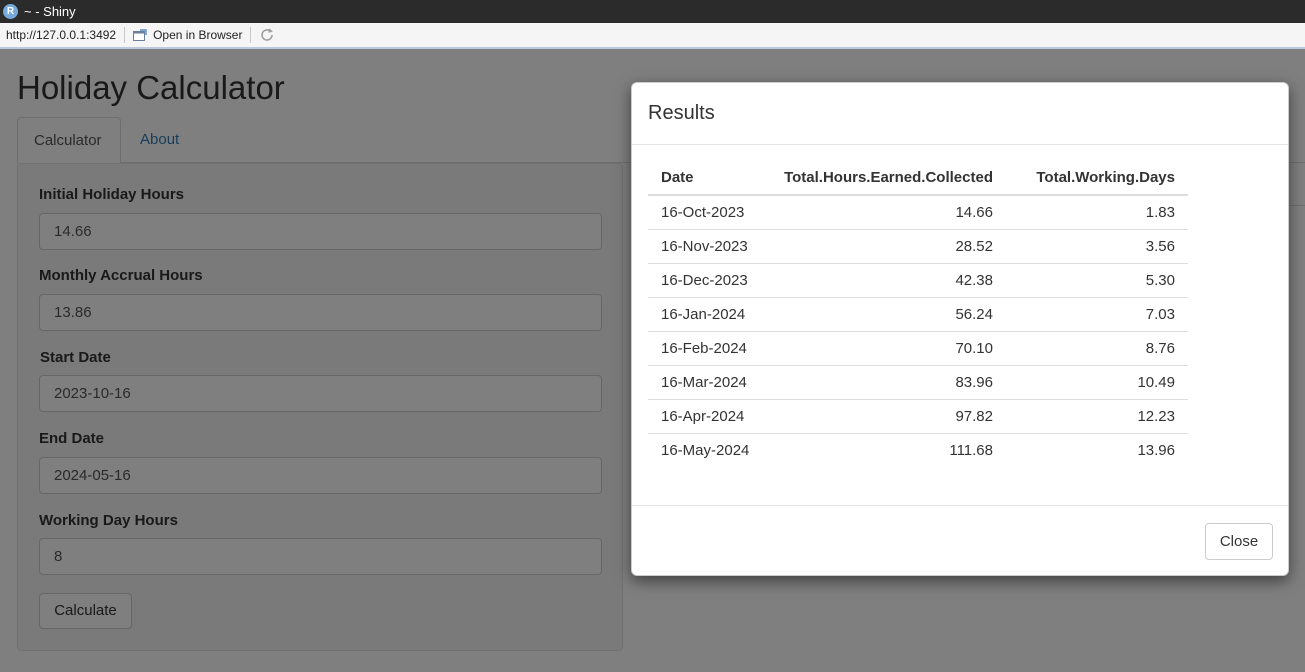 This screenshot has height=672, width=1305. What do you see at coordinates (885, 347) in the screenshot?
I see `hours-cell: 70.10` at bounding box center [885, 347].